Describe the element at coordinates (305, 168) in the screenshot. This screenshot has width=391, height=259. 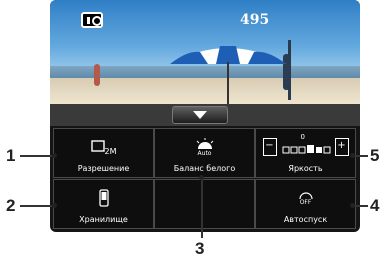
I see `brightness-label: Яркость` at that location.